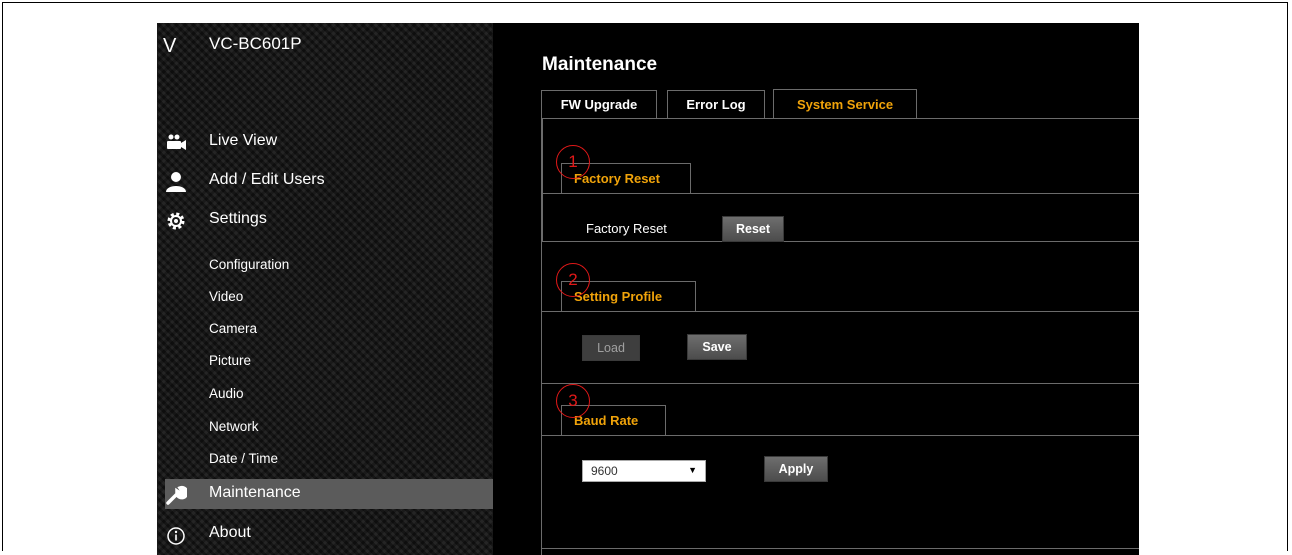 The width and height of the screenshot is (1292, 555). Describe the element at coordinates (238, 218) in the screenshot. I see `nav-settings-label: Settings` at that location.